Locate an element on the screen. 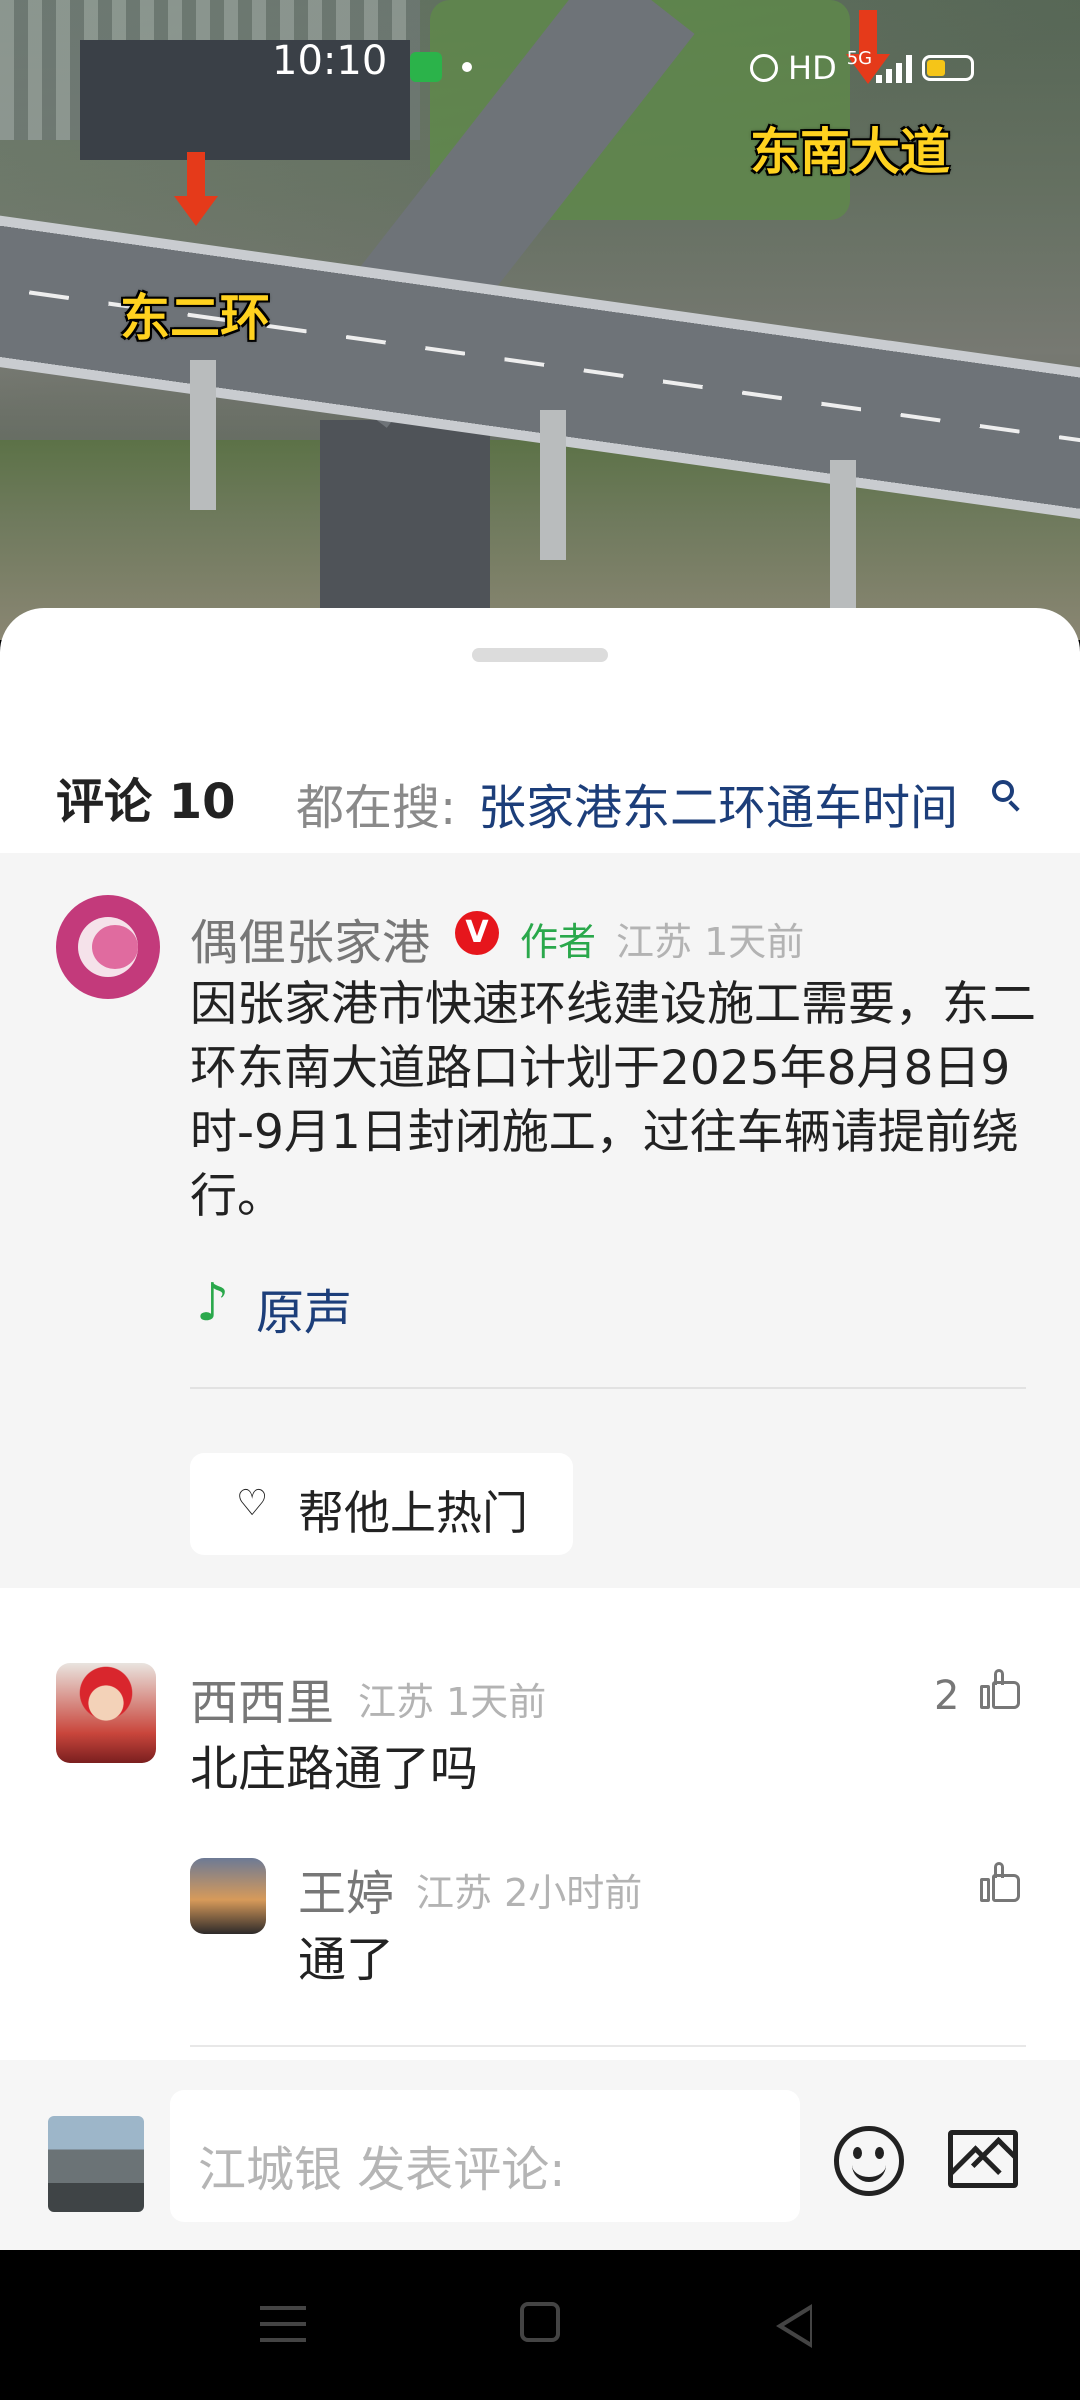 This screenshot has height=2400, width=1080. search-icon is located at coordinates (1003, 791).